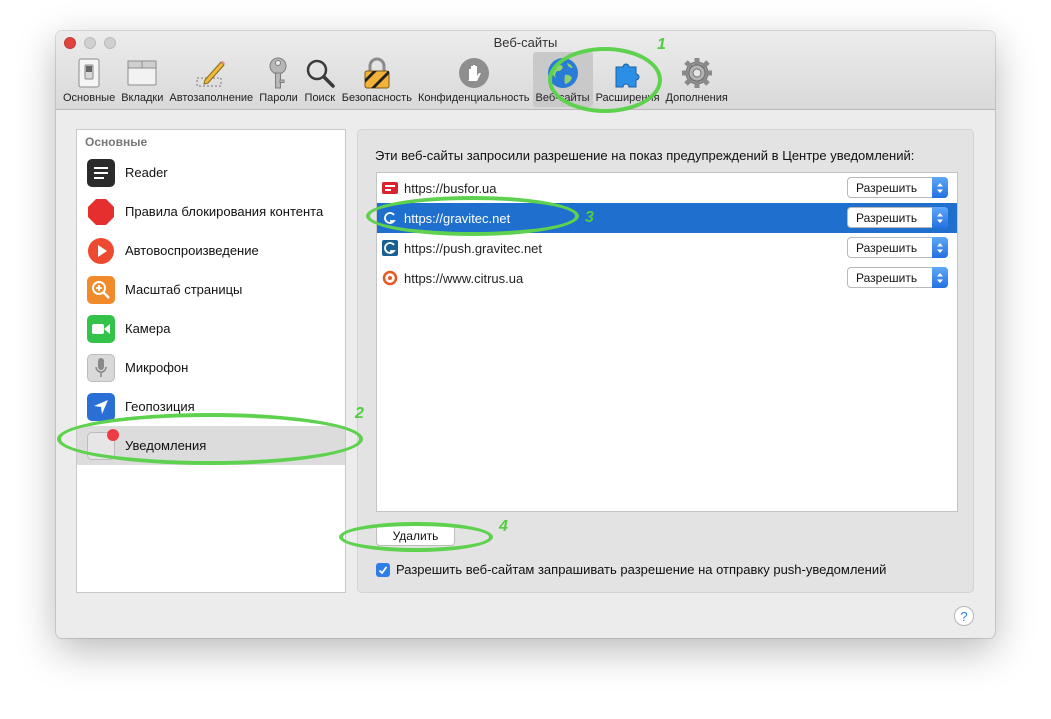 Image resolution: width=1051 pixels, height=719 pixels. What do you see at coordinates (101, 212) in the screenshot?
I see `stop-icon` at bounding box center [101, 212].